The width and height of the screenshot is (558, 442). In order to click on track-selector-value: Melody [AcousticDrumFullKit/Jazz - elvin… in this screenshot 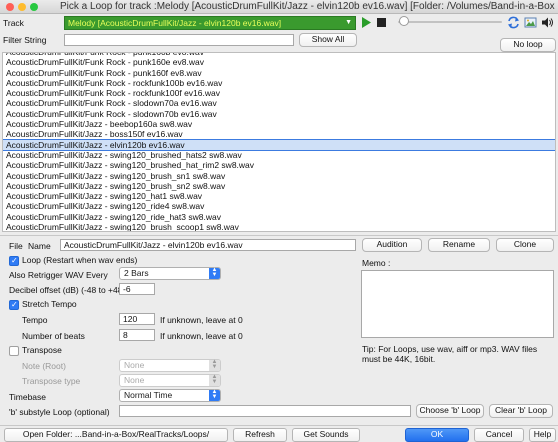, I will do `click(175, 23)`.